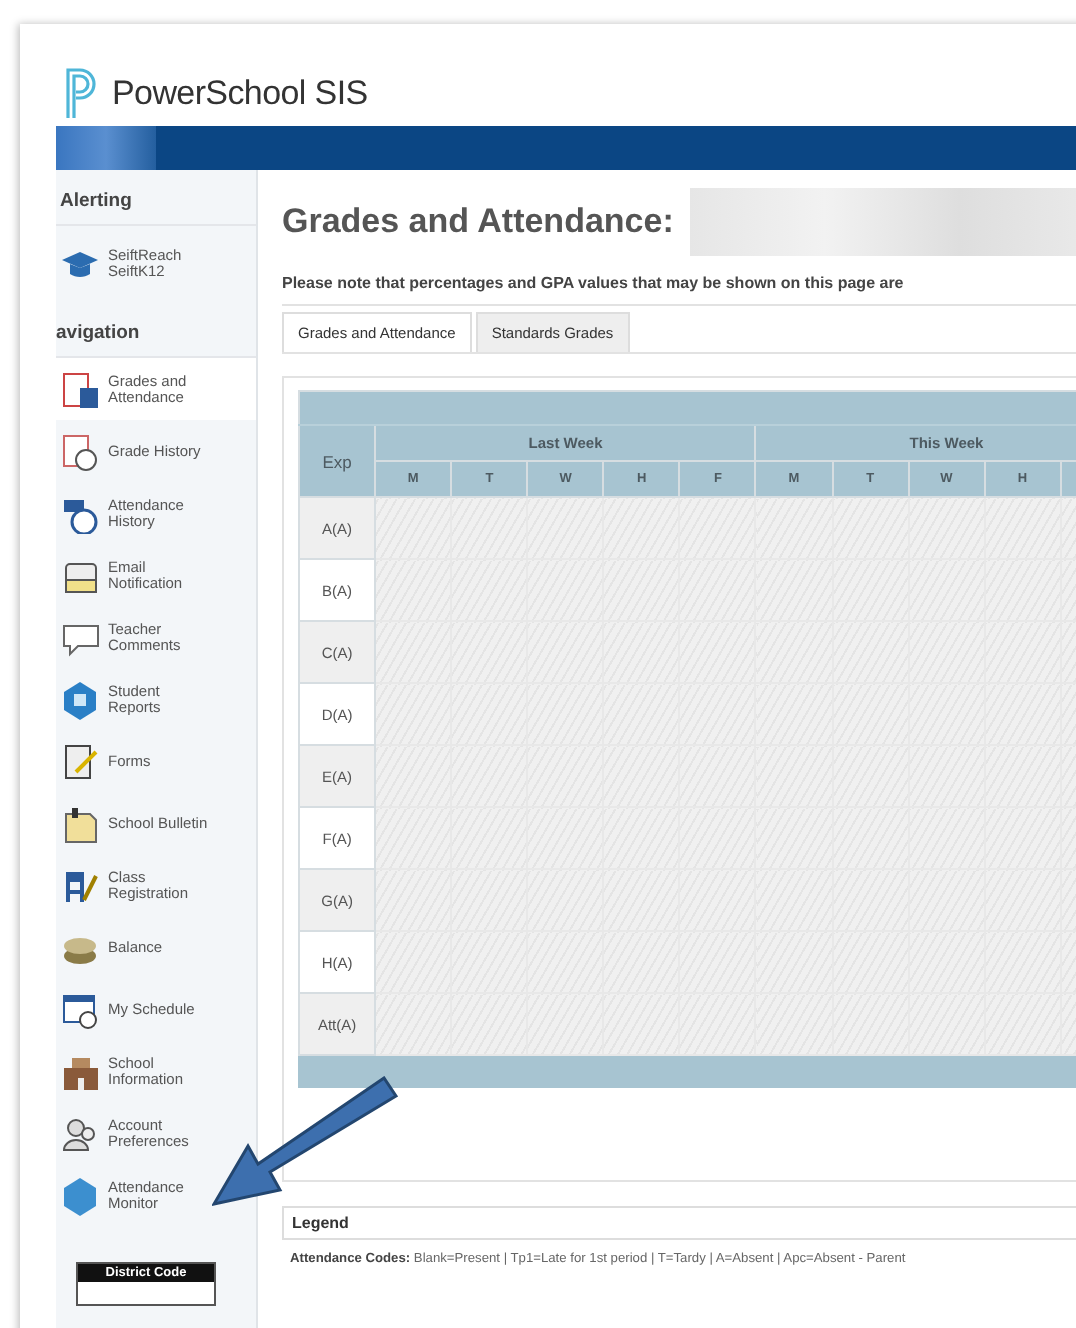 The image size is (1076, 1328). Describe the element at coordinates (156, 198) in the screenshot. I see `section-heading: Alerting` at that location.